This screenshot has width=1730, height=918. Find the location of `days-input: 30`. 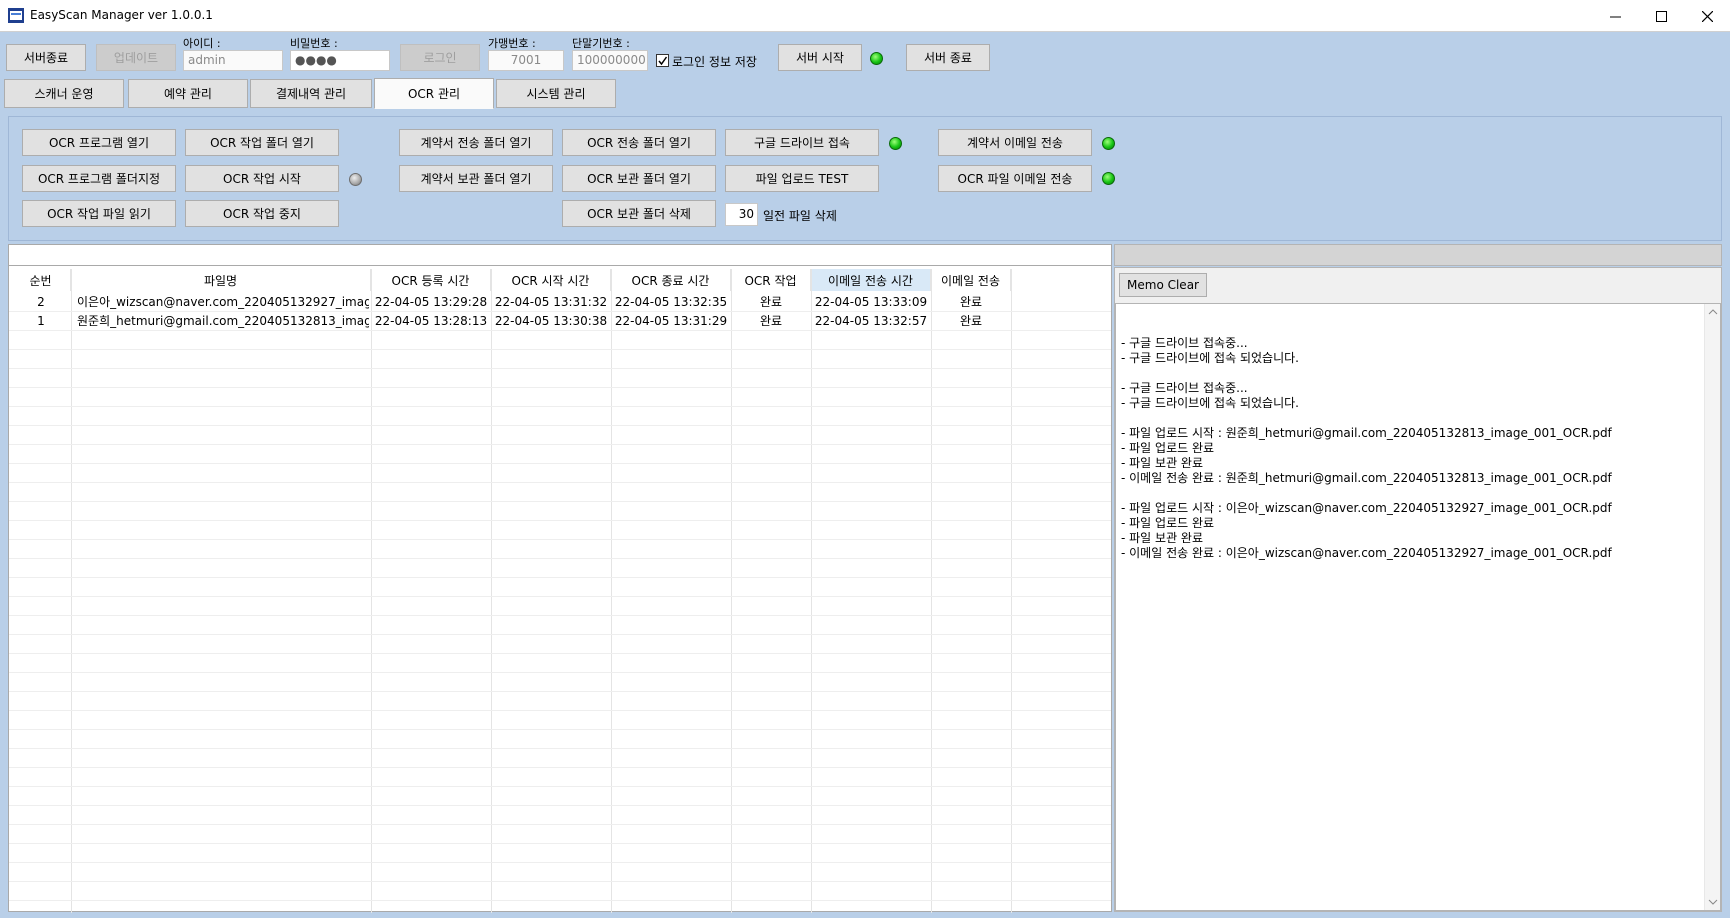

days-input: 30 is located at coordinates (741, 214).